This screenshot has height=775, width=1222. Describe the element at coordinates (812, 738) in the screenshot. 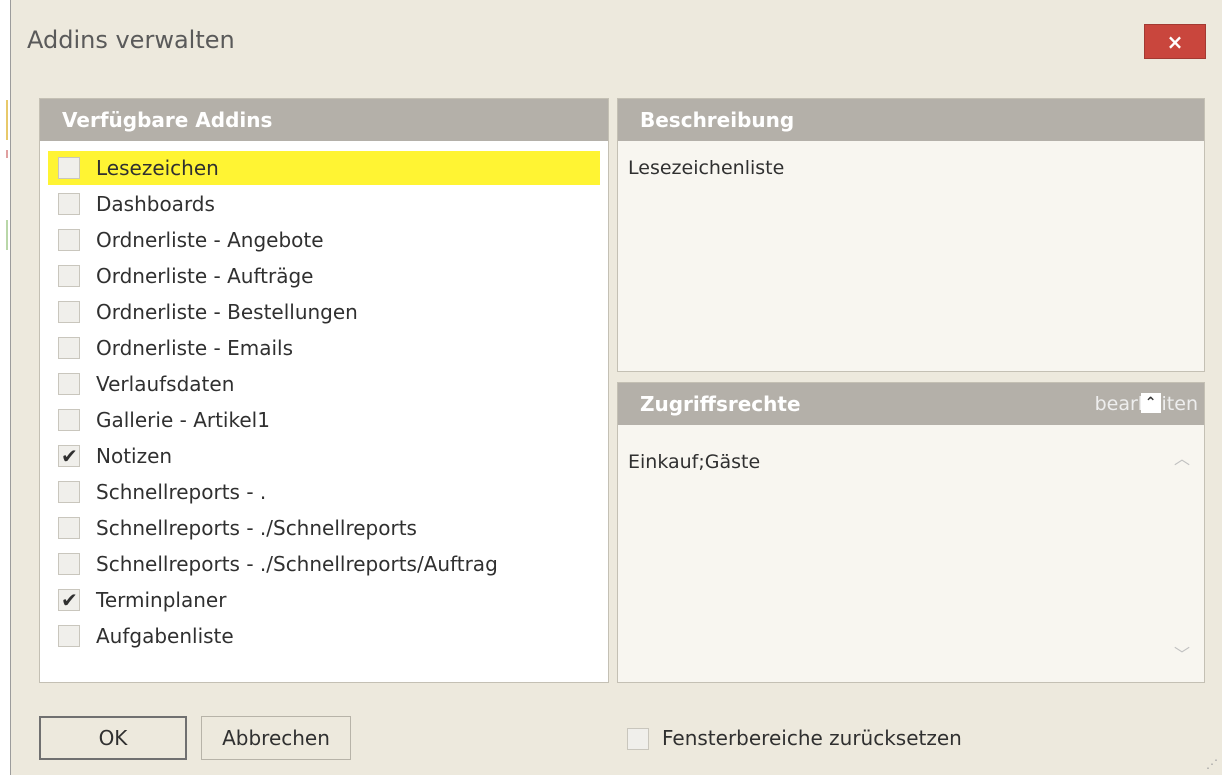

I see `reset-panes-label: Fensterbereiche zurücksetzen` at that location.